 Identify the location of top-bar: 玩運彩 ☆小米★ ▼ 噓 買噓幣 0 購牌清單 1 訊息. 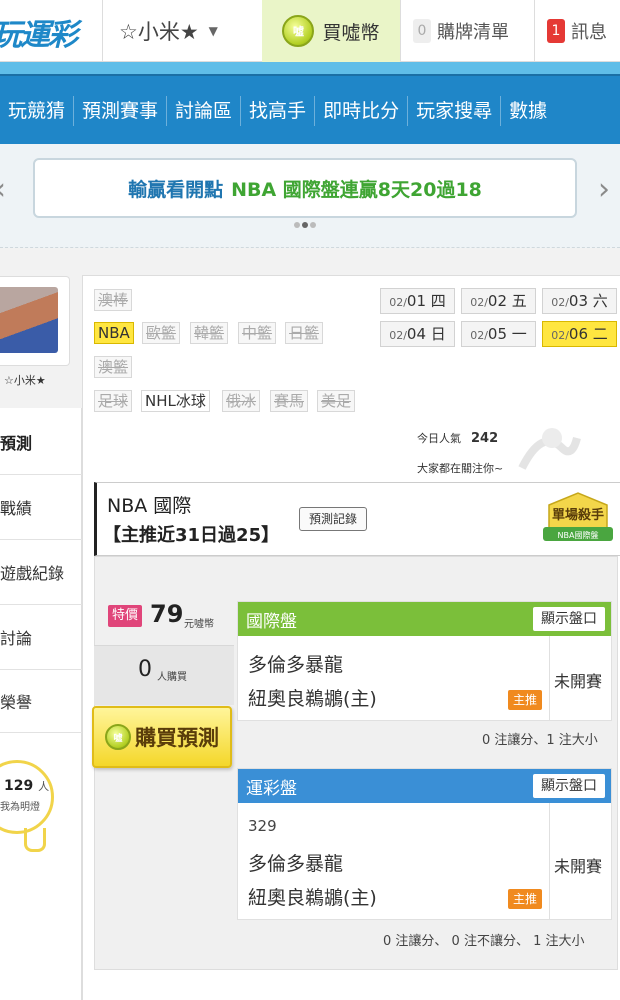
(310, 31).